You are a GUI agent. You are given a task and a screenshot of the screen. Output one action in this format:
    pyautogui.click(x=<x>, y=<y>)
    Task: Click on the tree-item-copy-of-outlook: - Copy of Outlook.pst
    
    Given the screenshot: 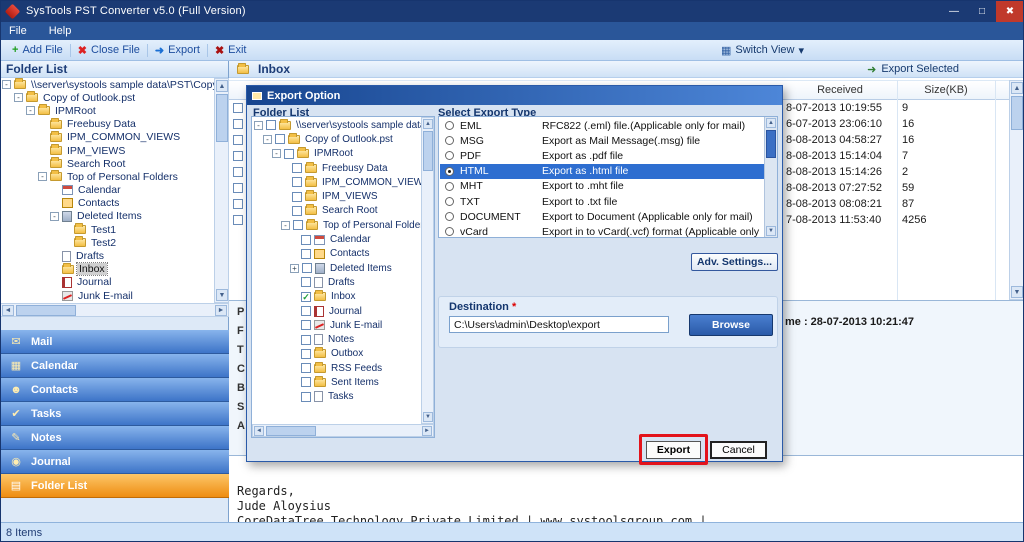 What is the action you would take?
    pyautogui.click(x=107, y=97)
    